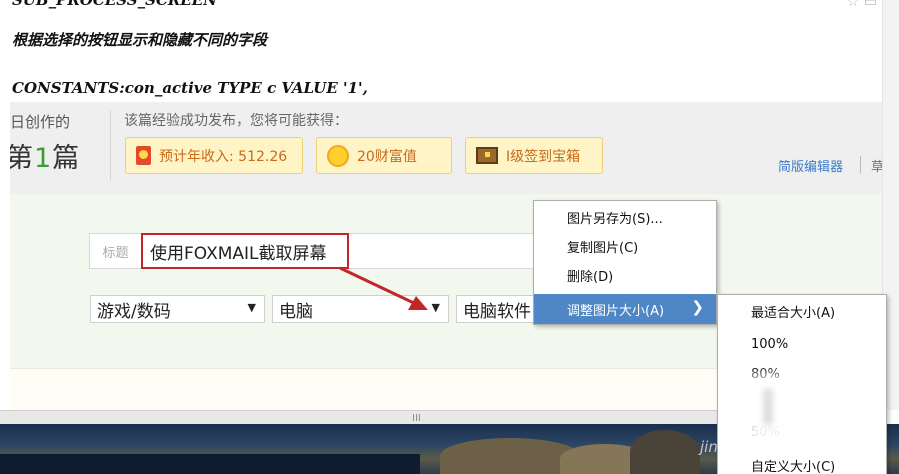 The image size is (899, 474). Describe the element at coordinates (22, 158) in the screenshot. I see `count-prefix: 第` at that location.